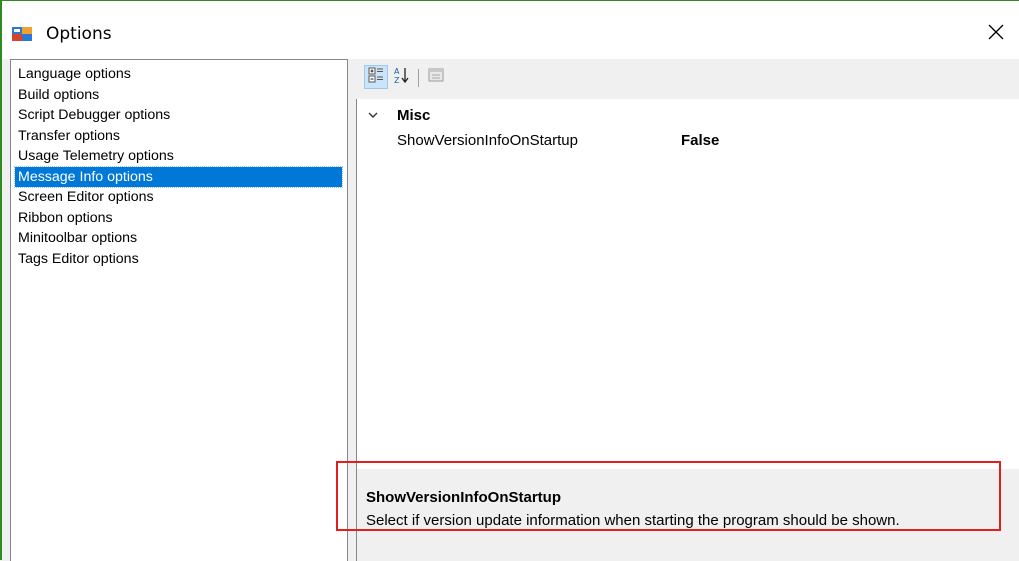  I want to click on list-item-script-debugger-options: Script Debugger options, so click(178, 115).